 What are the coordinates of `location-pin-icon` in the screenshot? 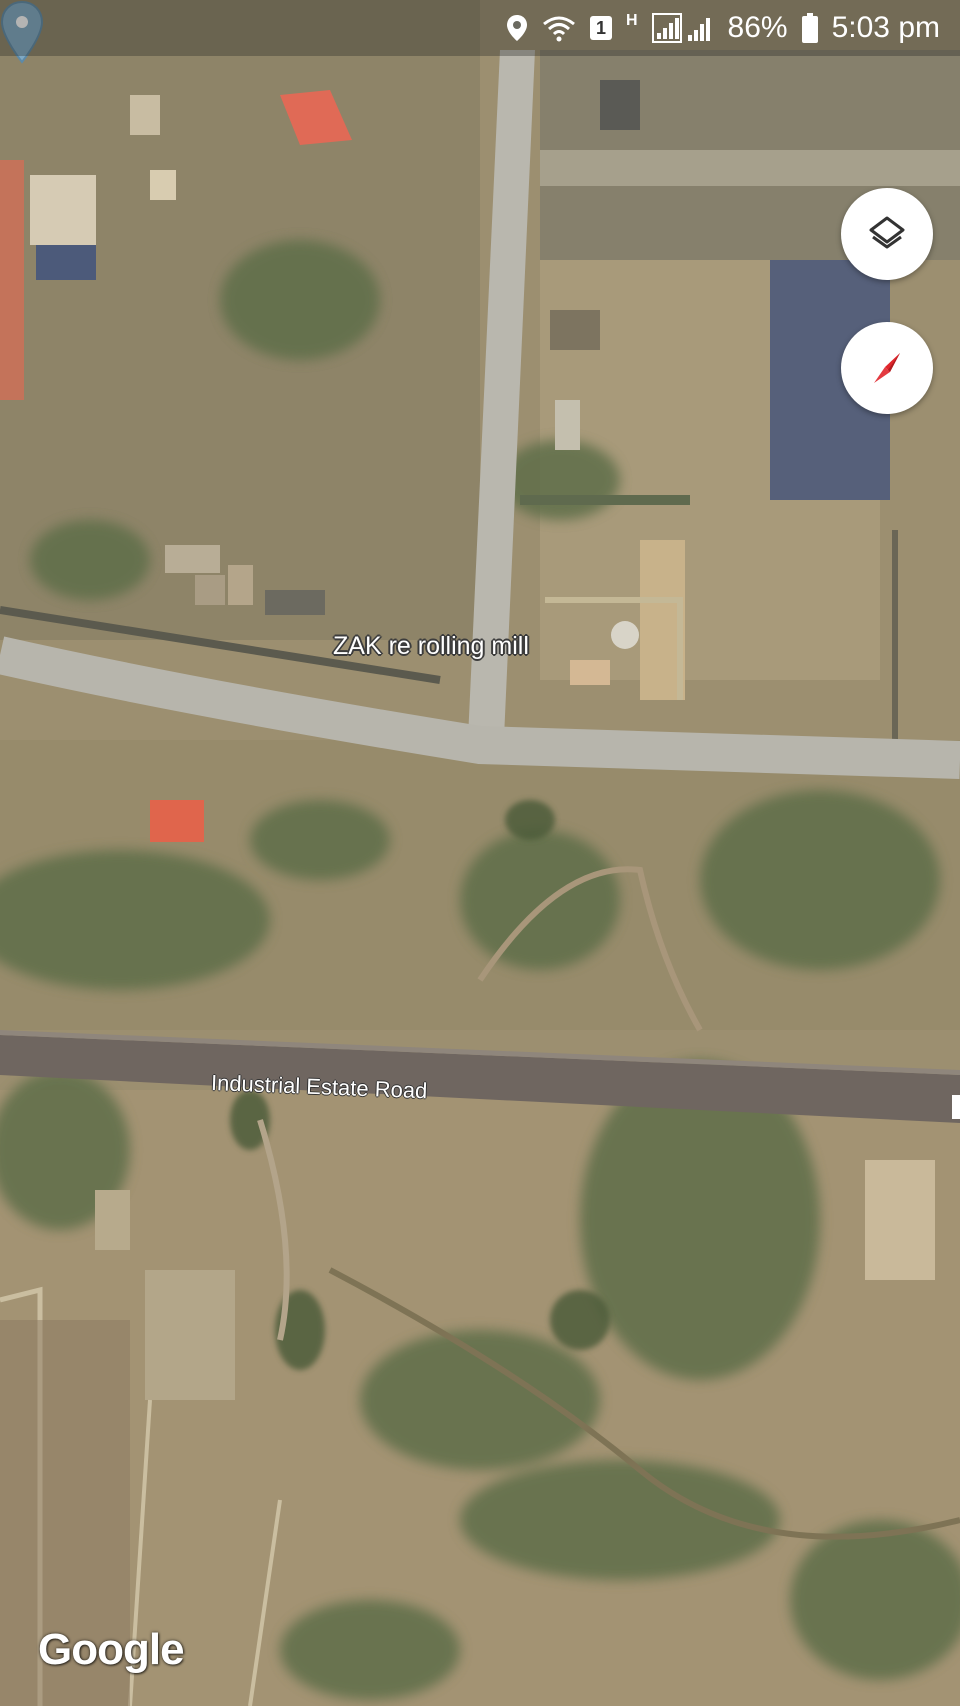 It's located at (517, 28).